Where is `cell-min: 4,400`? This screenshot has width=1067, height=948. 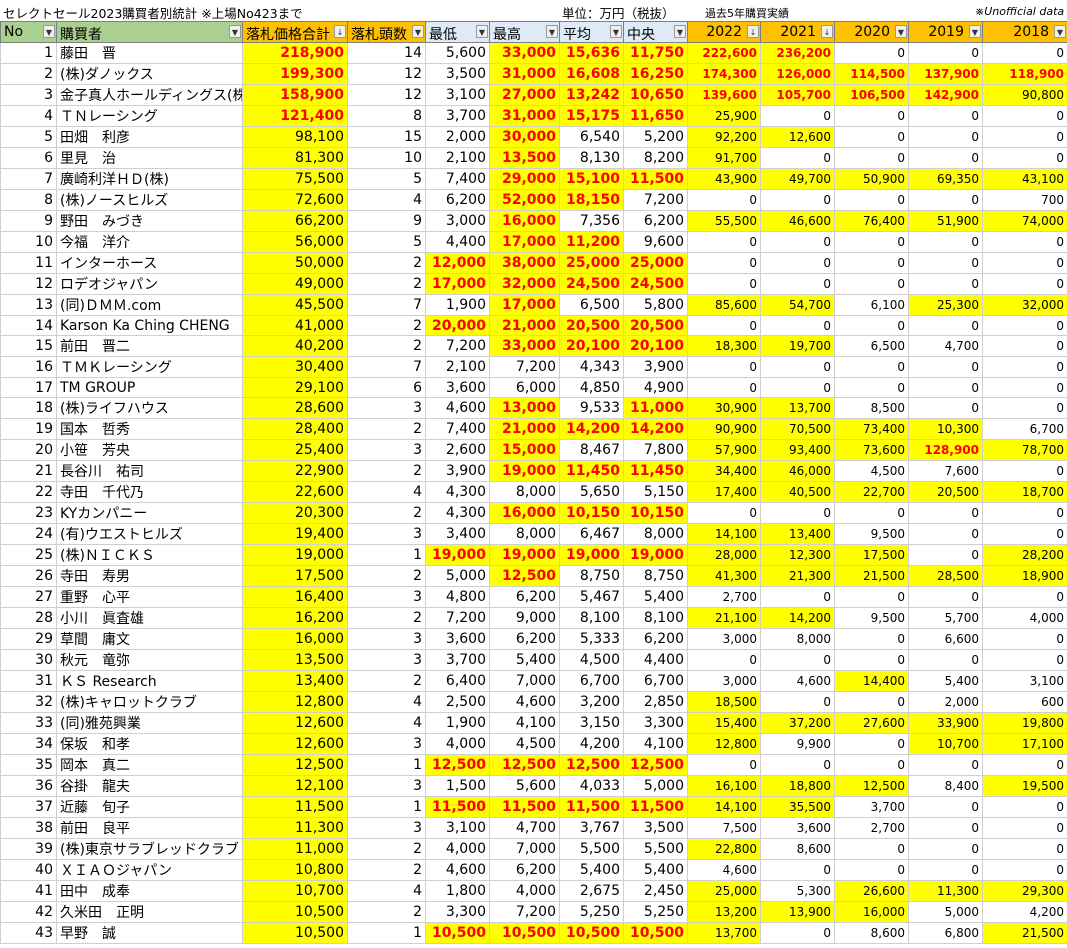 cell-min: 4,400 is located at coordinates (457, 242).